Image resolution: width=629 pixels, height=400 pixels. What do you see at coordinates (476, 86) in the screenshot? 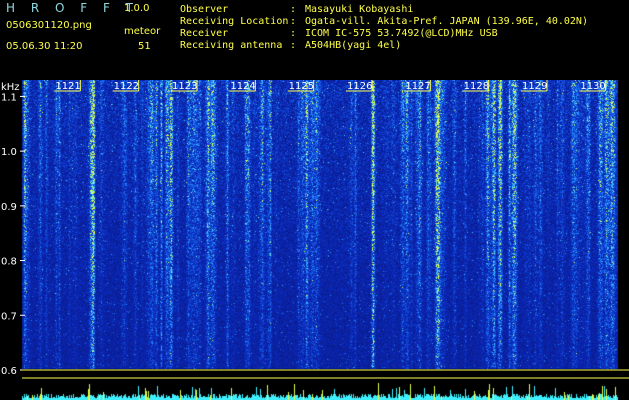
I see `x-tick-label: 1128` at bounding box center [476, 86].